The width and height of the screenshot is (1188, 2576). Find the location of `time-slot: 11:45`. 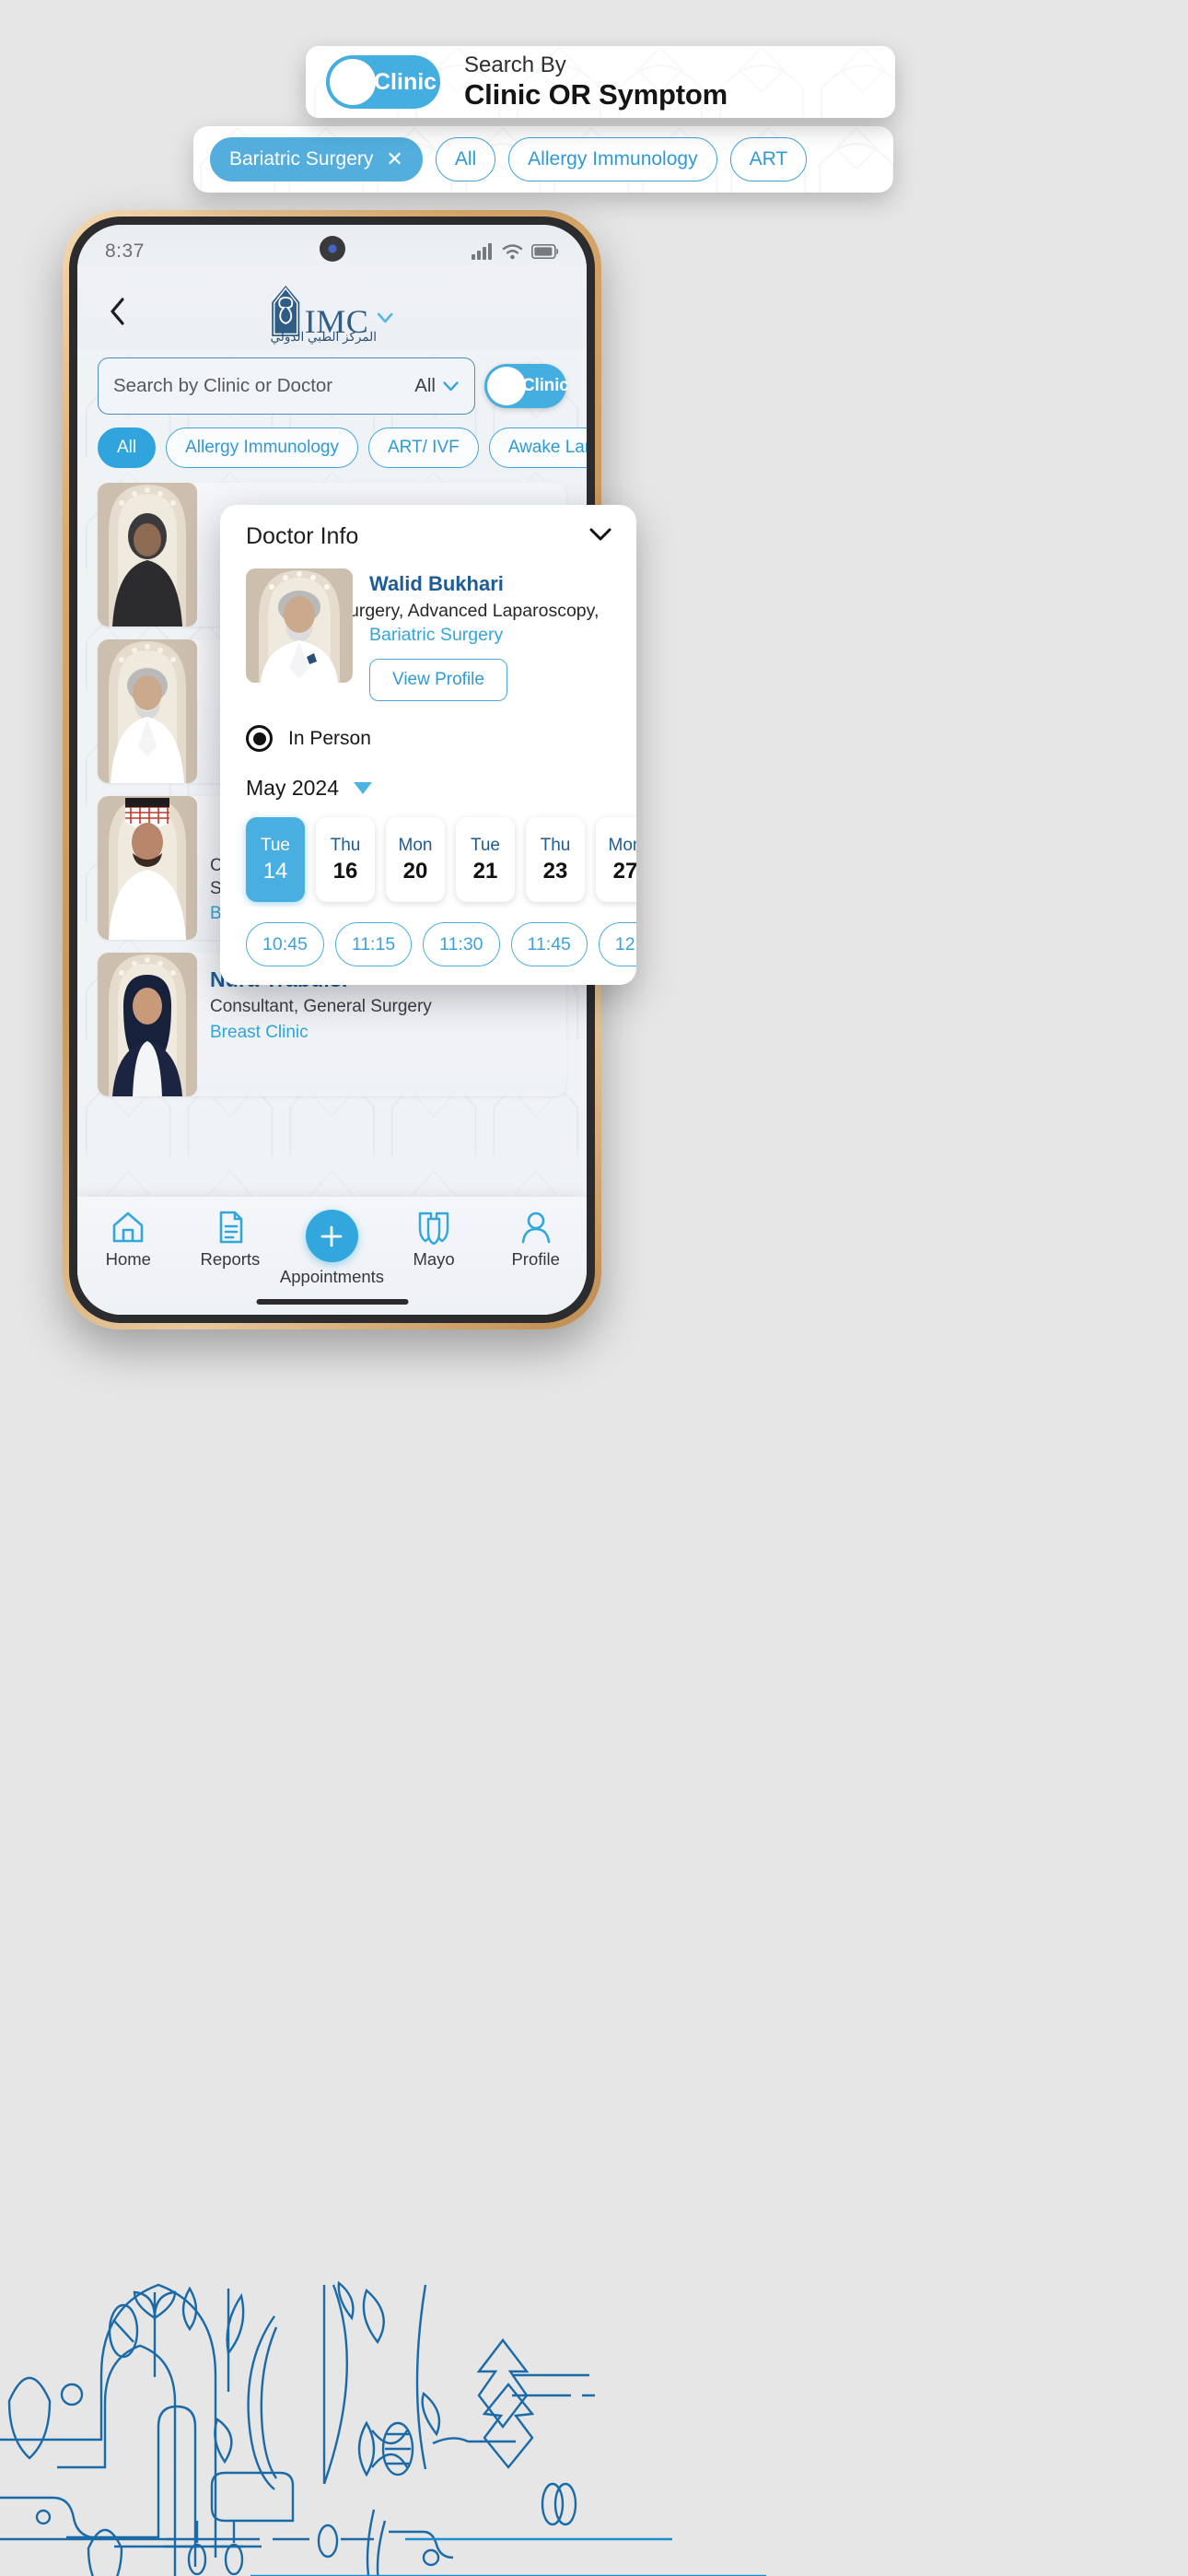

time-slot: 11:45 is located at coordinates (549, 944).